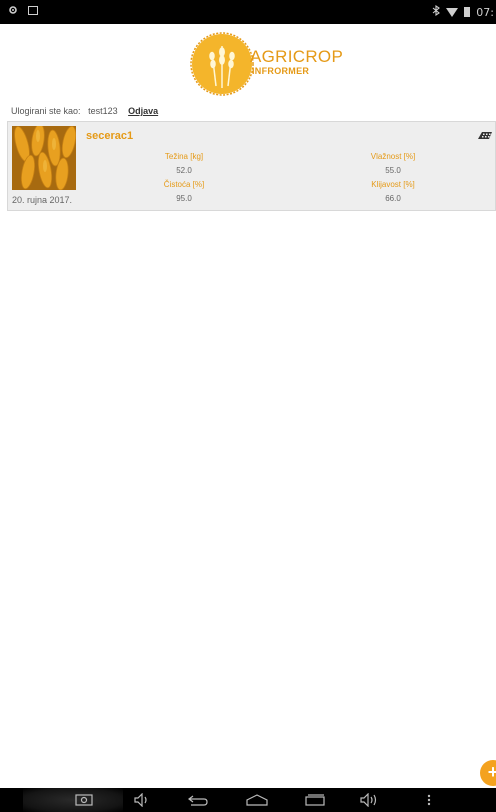  I want to click on back-icon, so click(198, 800).